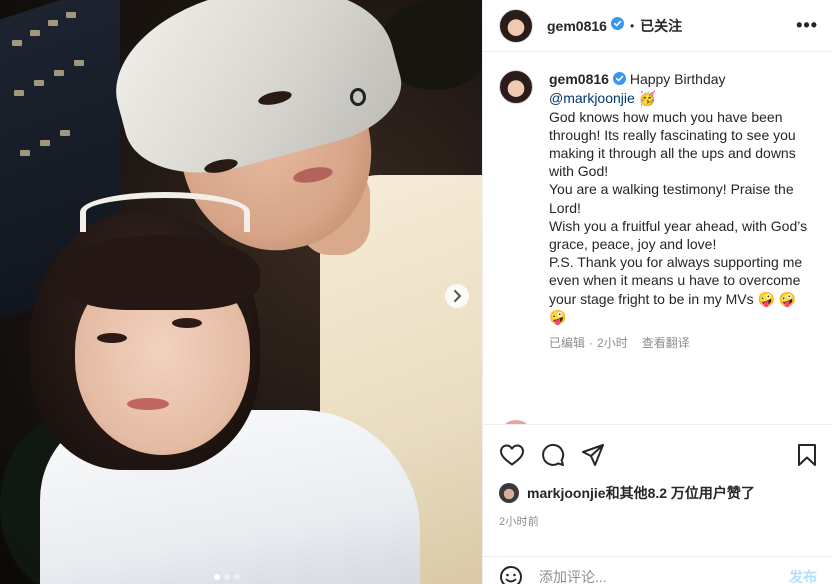 The image size is (832, 584). I want to click on likes-summary: markjoonjie和其他8.2 万位用户赞了, so click(658, 493).